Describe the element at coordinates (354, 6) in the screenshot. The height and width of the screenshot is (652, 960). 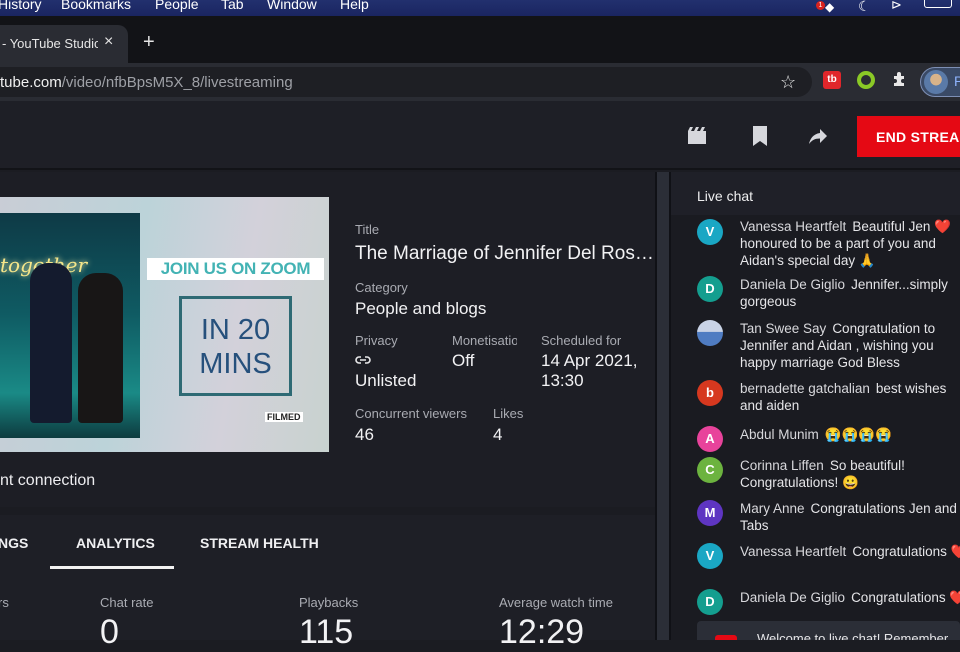
I see `menu-help: Help` at that location.